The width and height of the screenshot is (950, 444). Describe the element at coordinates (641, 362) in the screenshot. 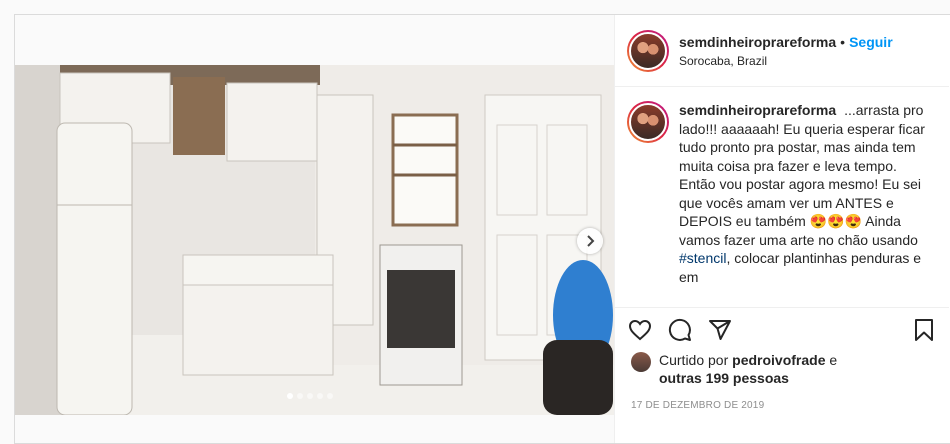

I see `liker-avatar` at that location.